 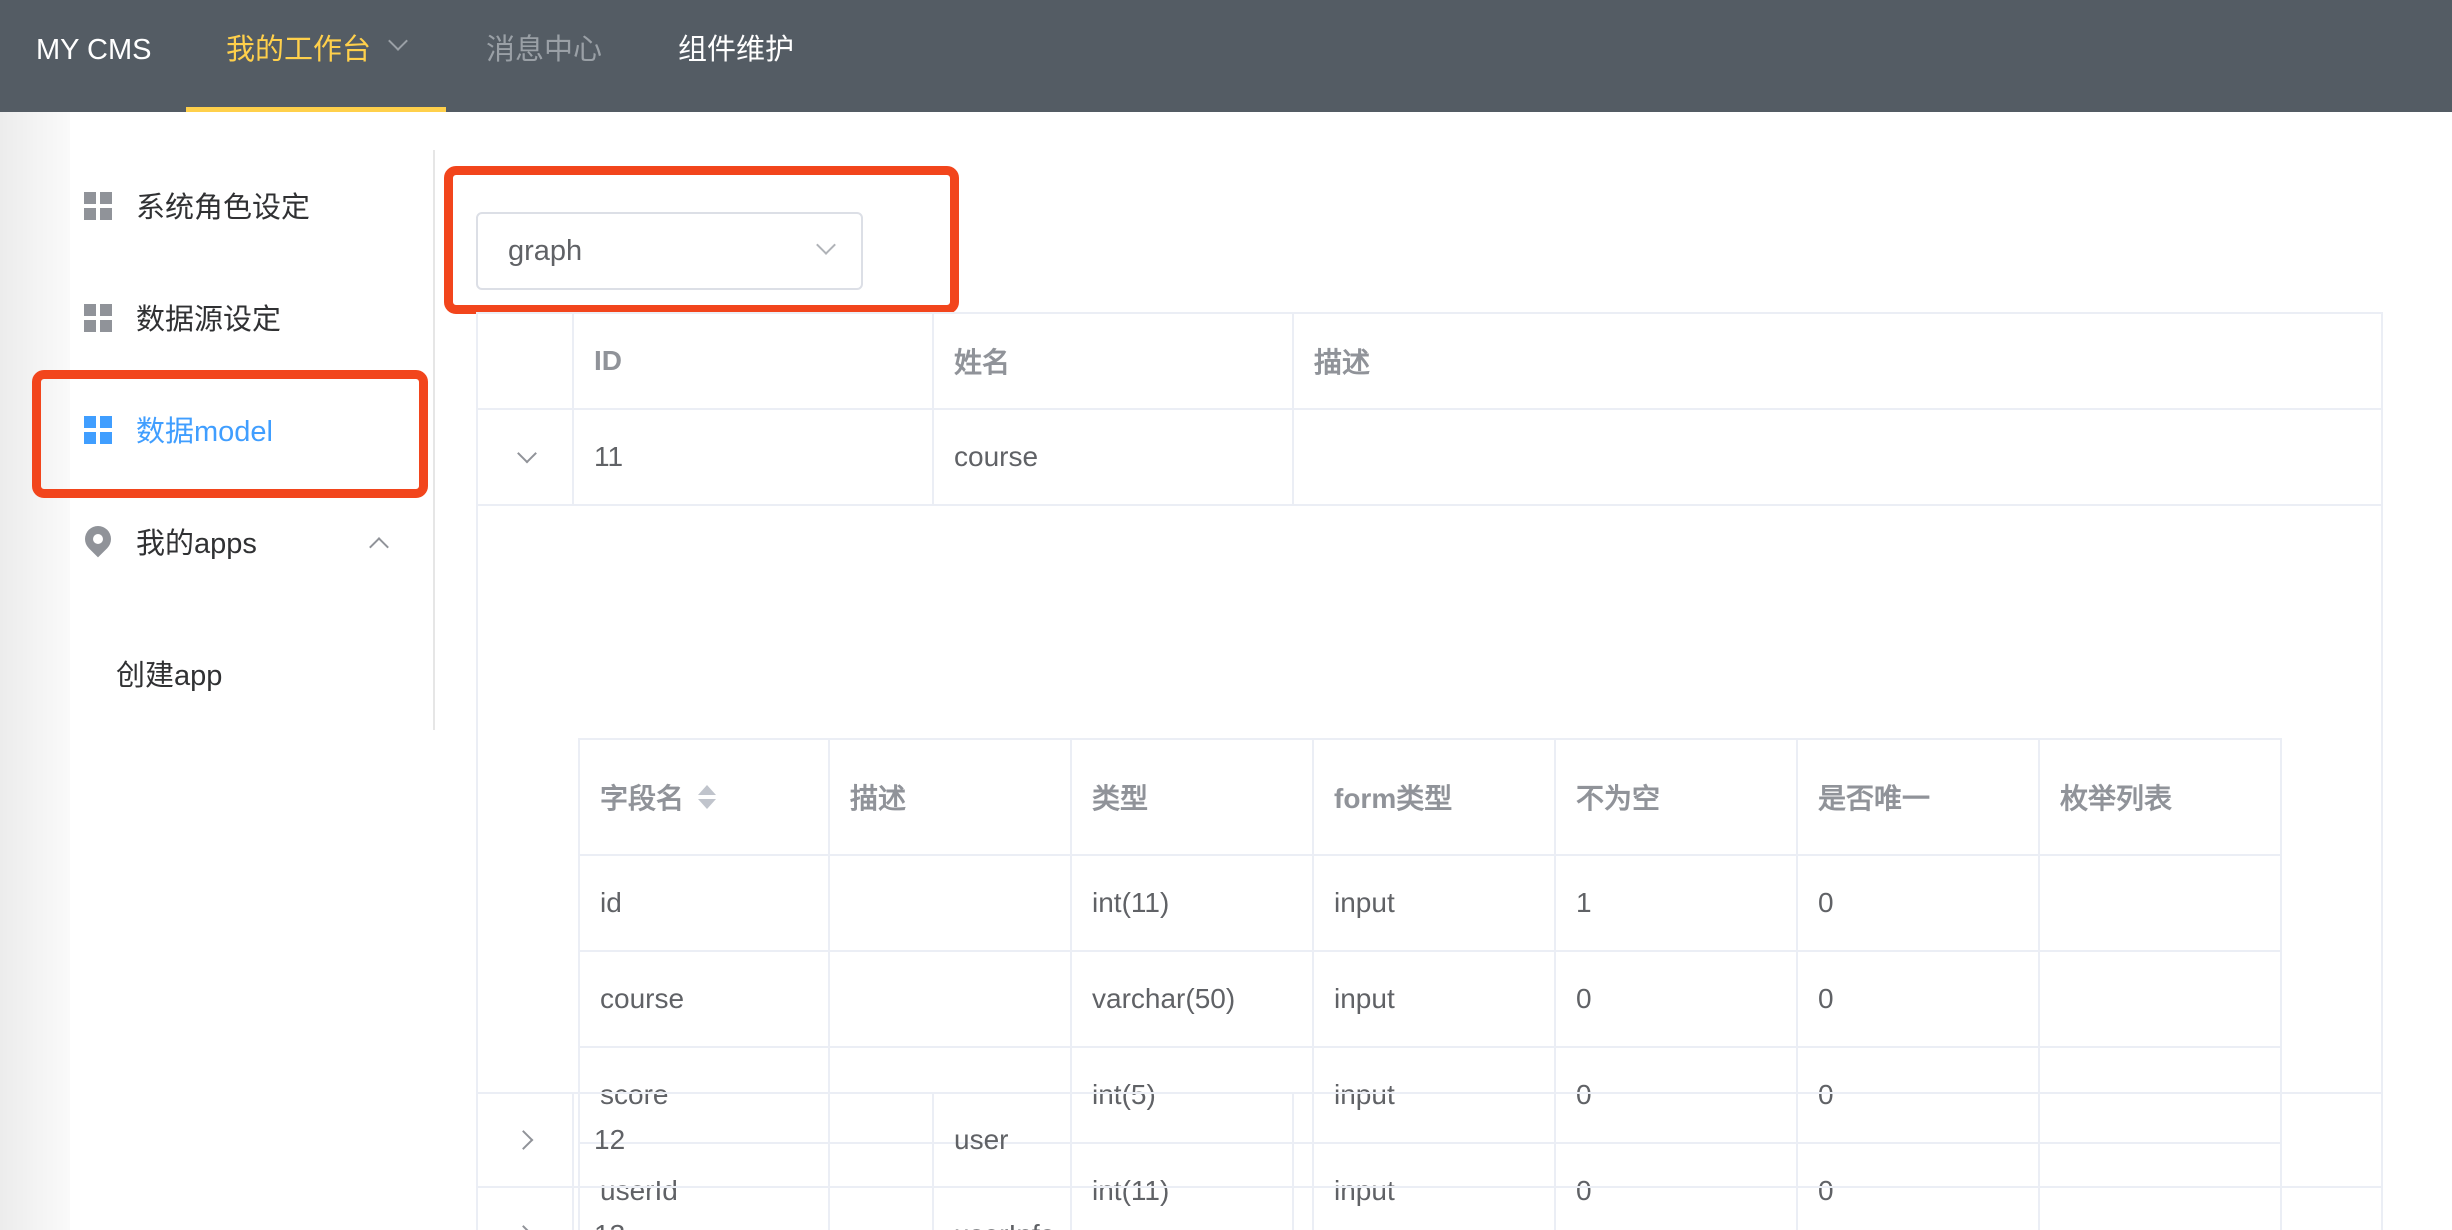 I want to click on table-cell-id: 13, so click(x=754, y=1209).